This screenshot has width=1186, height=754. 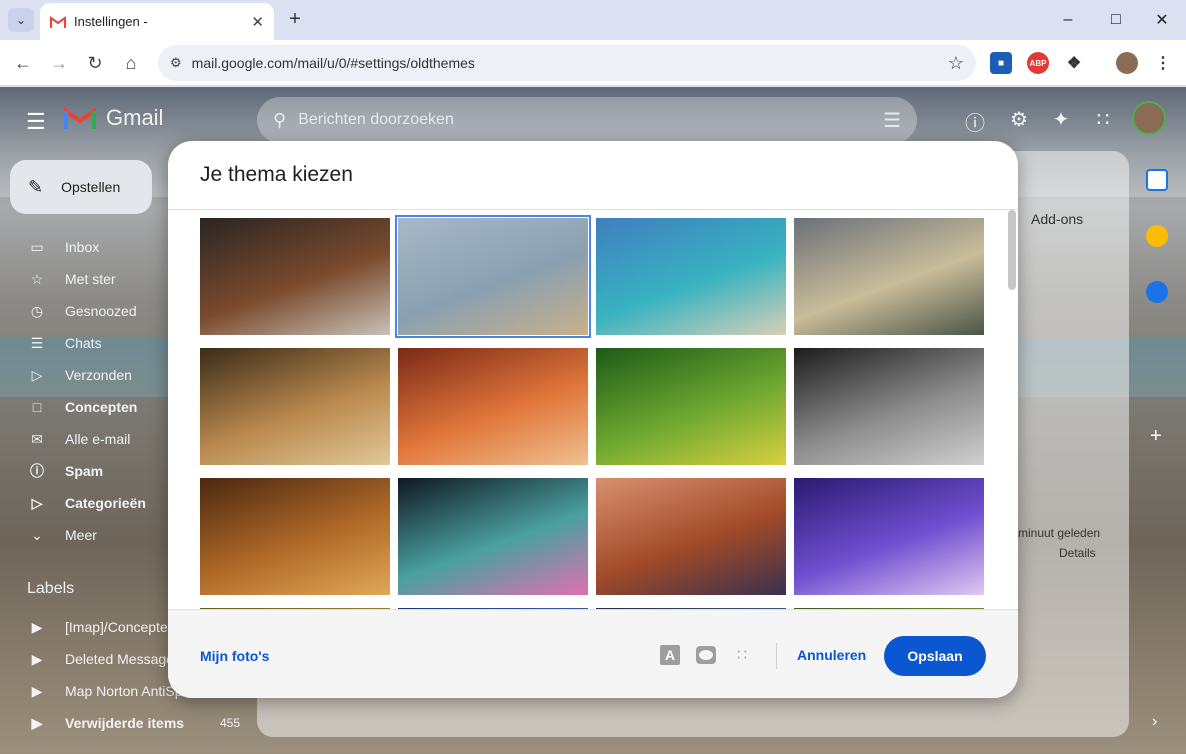 What do you see at coordinates (279, 120) in the screenshot?
I see `search-icon: ⚲` at bounding box center [279, 120].